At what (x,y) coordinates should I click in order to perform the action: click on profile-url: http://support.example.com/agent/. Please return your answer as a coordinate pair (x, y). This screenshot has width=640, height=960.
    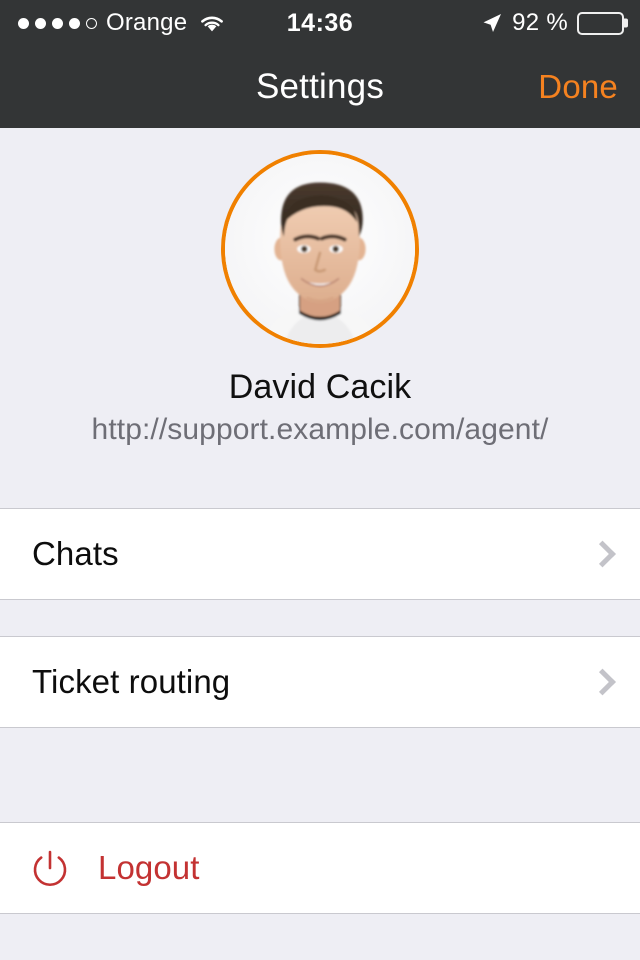
    Looking at the image, I should click on (320, 429).